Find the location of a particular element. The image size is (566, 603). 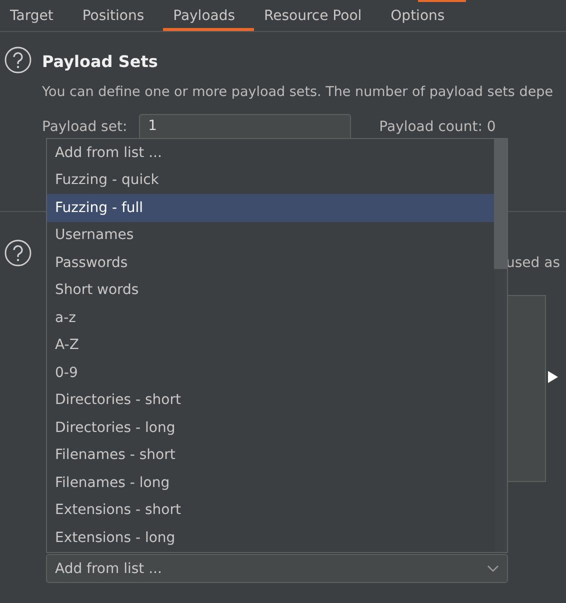

menu-item: A-Z is located at coordinates (270, 345).